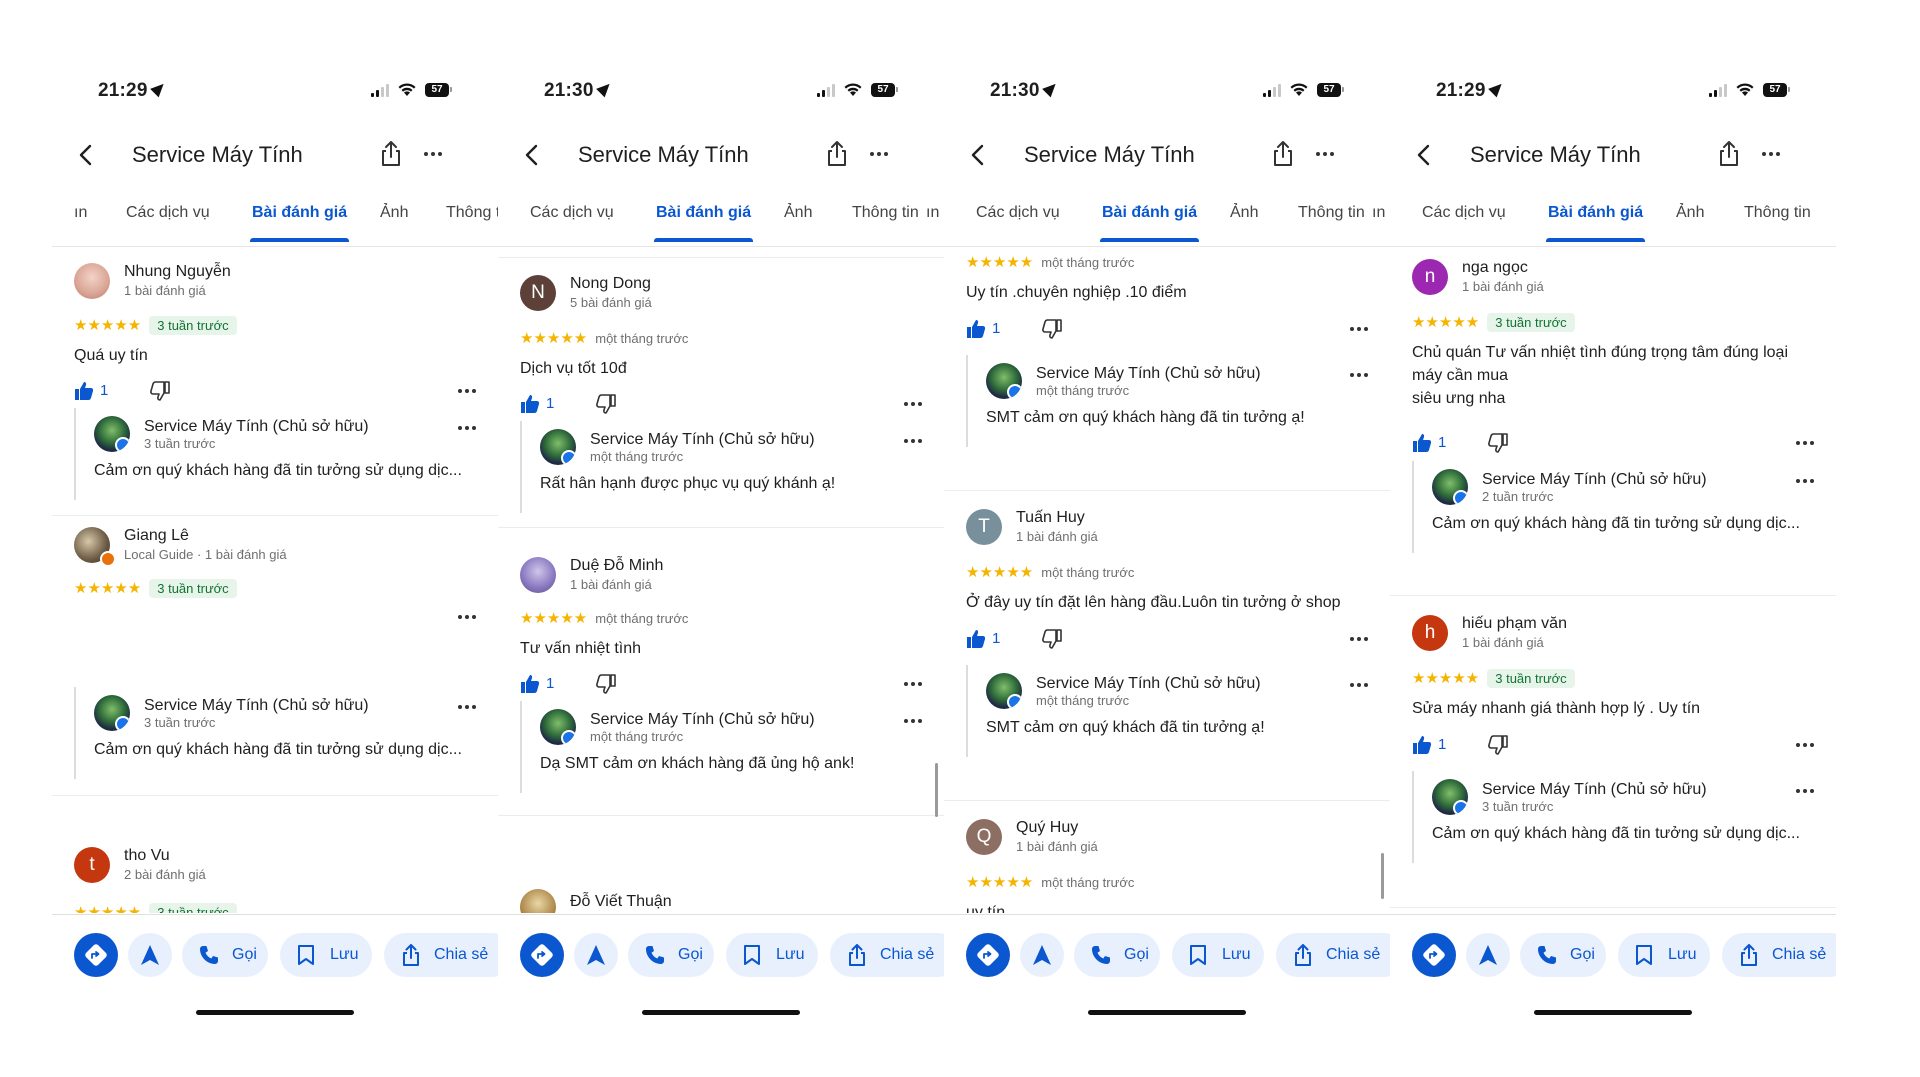 The image size is (1920, 1077). I want to click on reviewer-name: Nhung Nguyễn, so click(177, 272).